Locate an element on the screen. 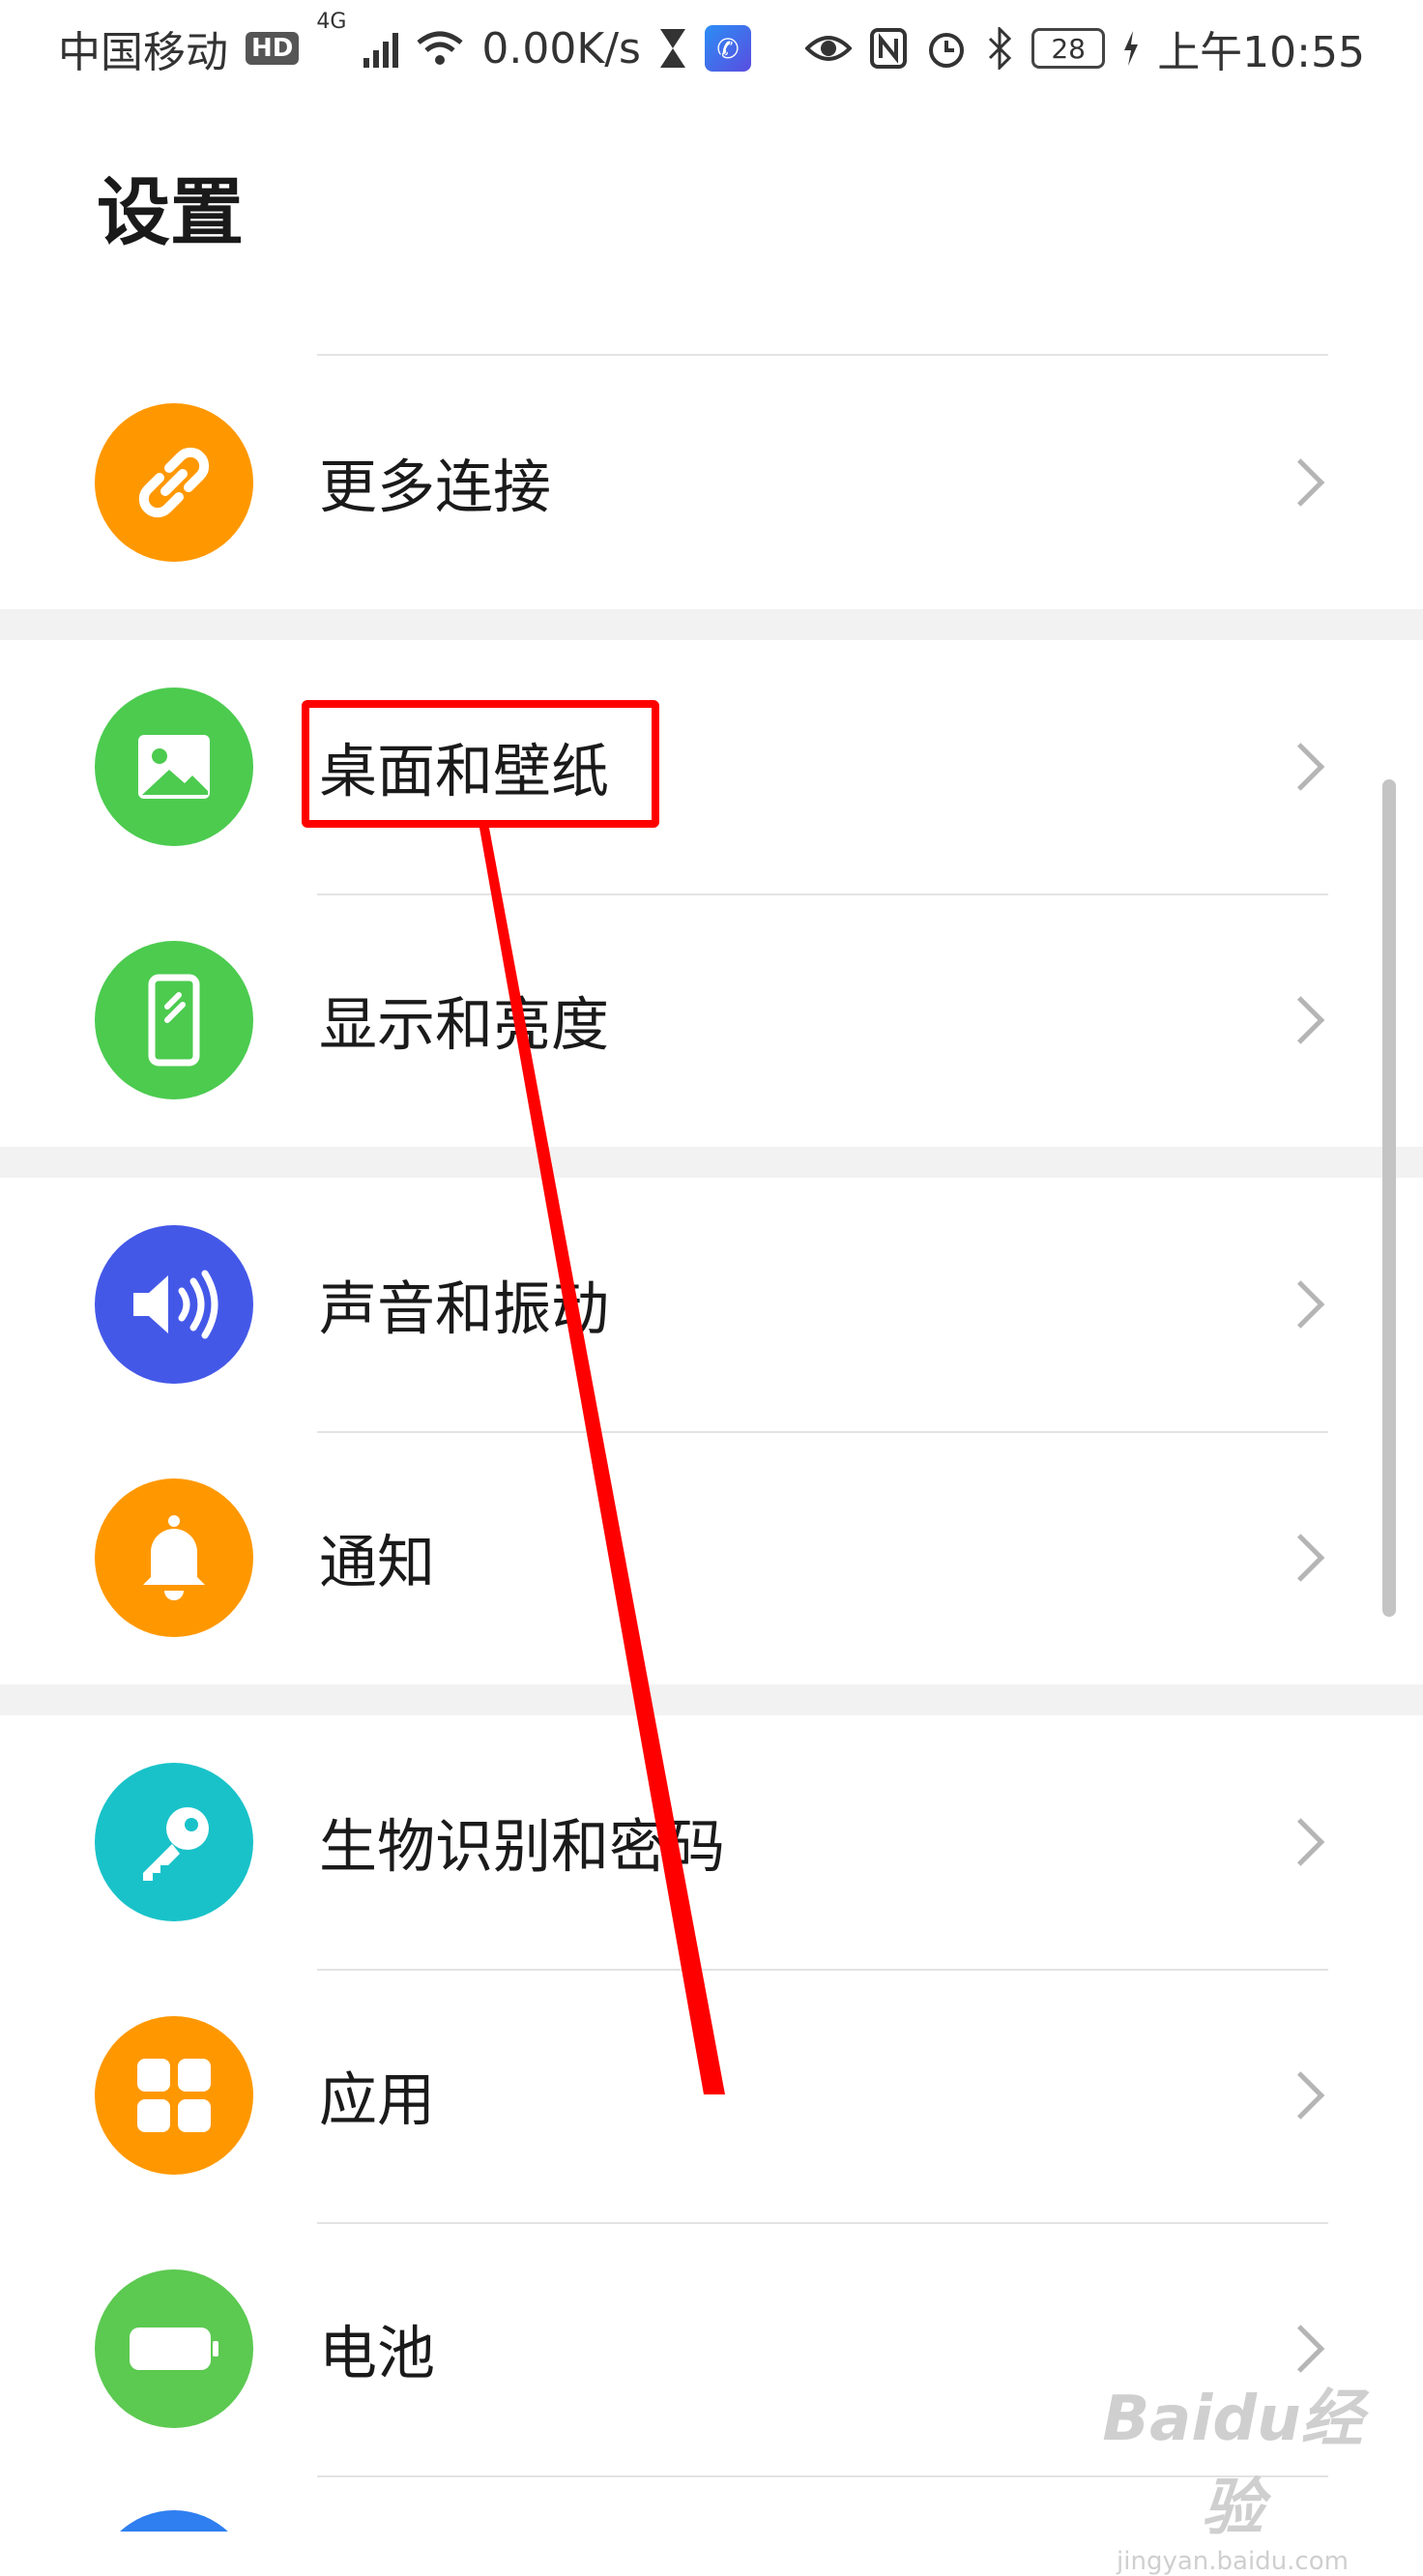 This screenshot has width=1423, height=2576. watermark-url: jingyan.baidu.com is located at coordinates (1233, 2561).